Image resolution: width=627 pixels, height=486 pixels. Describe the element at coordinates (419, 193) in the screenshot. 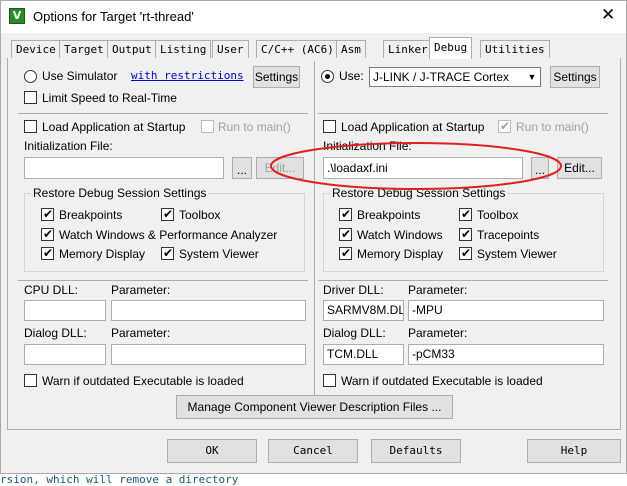

I see `right-restore-title: Restore Debug Session Settings` at that location.